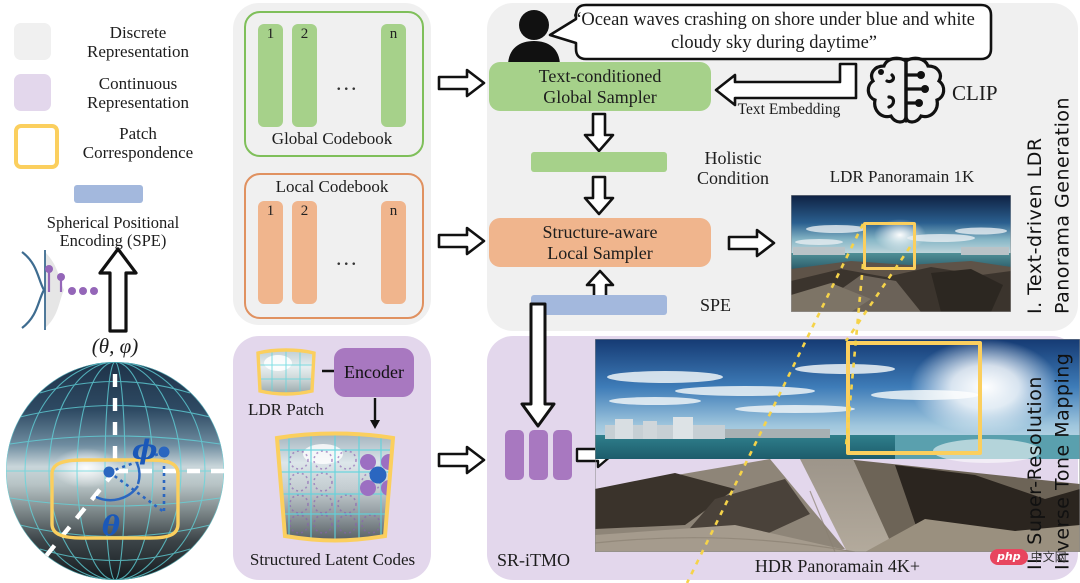  Describe the element at coordinates (798, 403) in the screenshot. I see `patch-correspondence-lines` at that location.